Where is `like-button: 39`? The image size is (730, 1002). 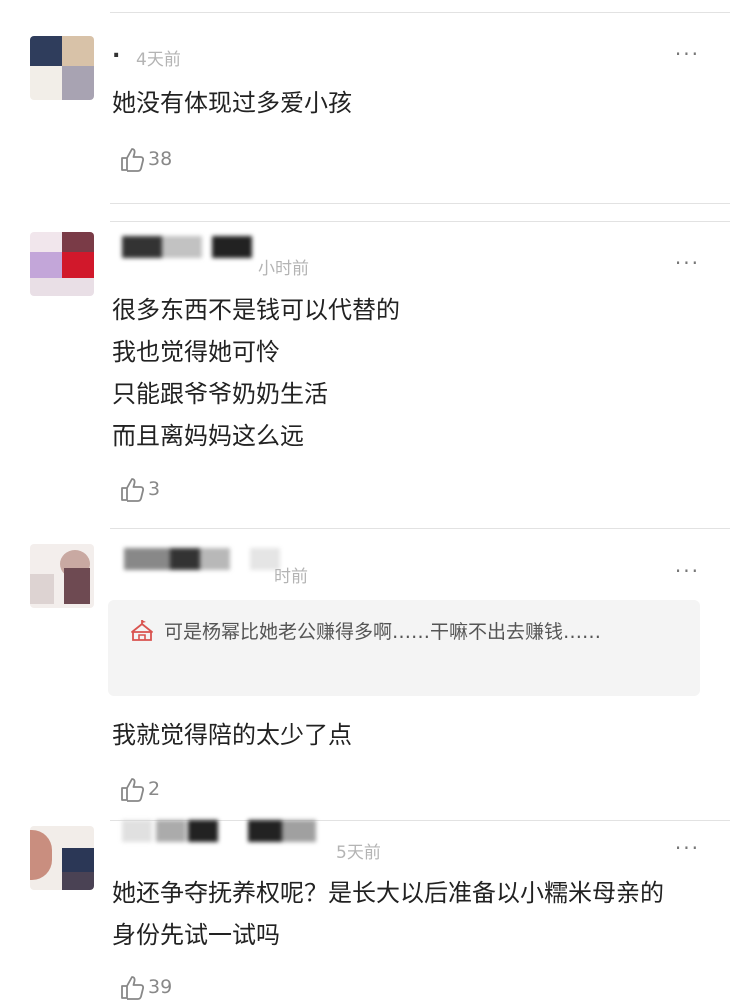
like-button: 39 is located at coordinates (145, 987).